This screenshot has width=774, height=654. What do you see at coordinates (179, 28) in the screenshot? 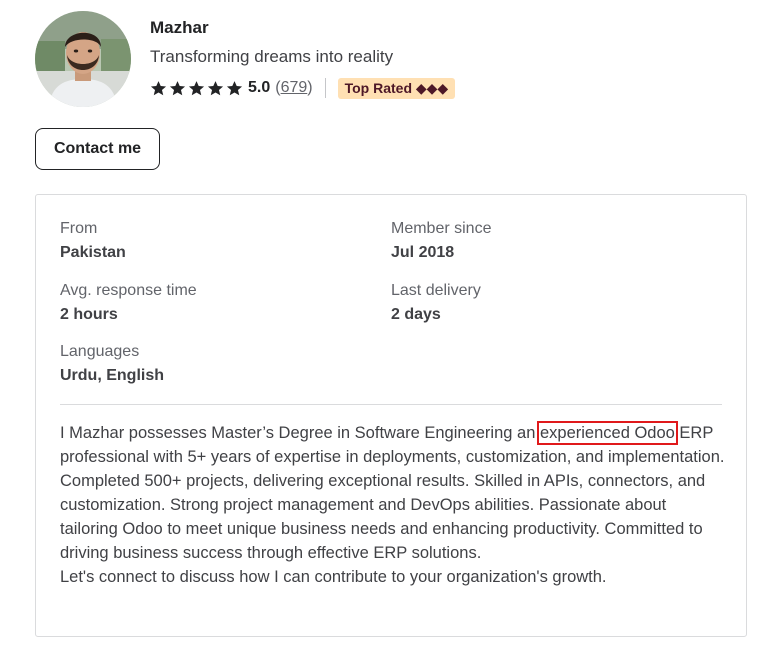
I see `seller-name: Mazhar` at bounding box center [179, 28].